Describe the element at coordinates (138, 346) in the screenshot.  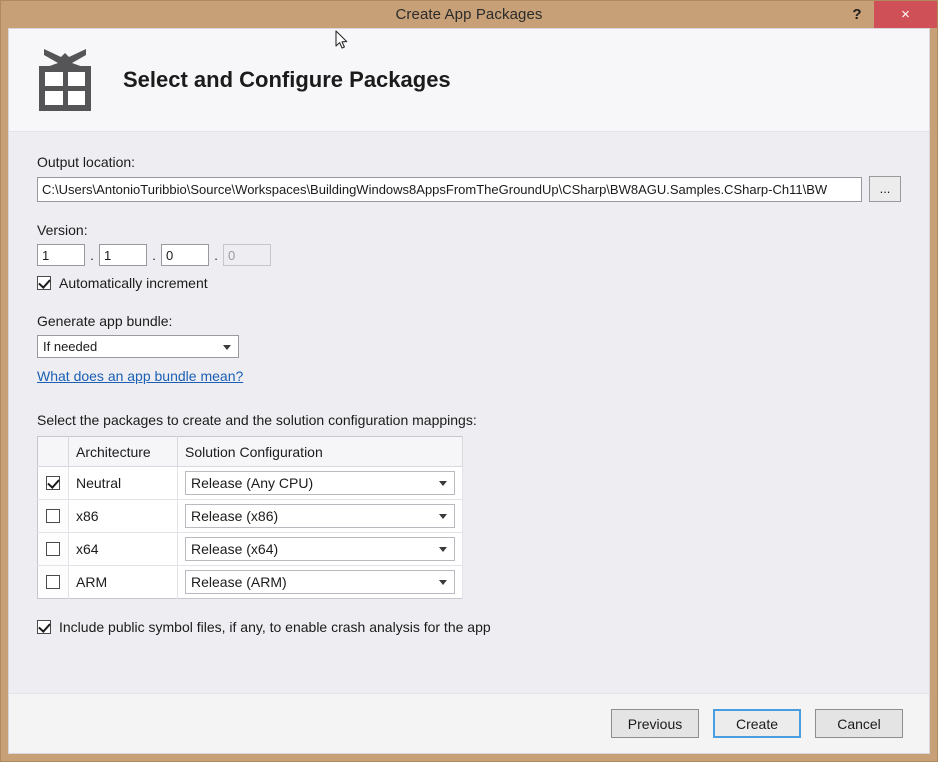
I see `app-bundle-select: If needed` at that location.